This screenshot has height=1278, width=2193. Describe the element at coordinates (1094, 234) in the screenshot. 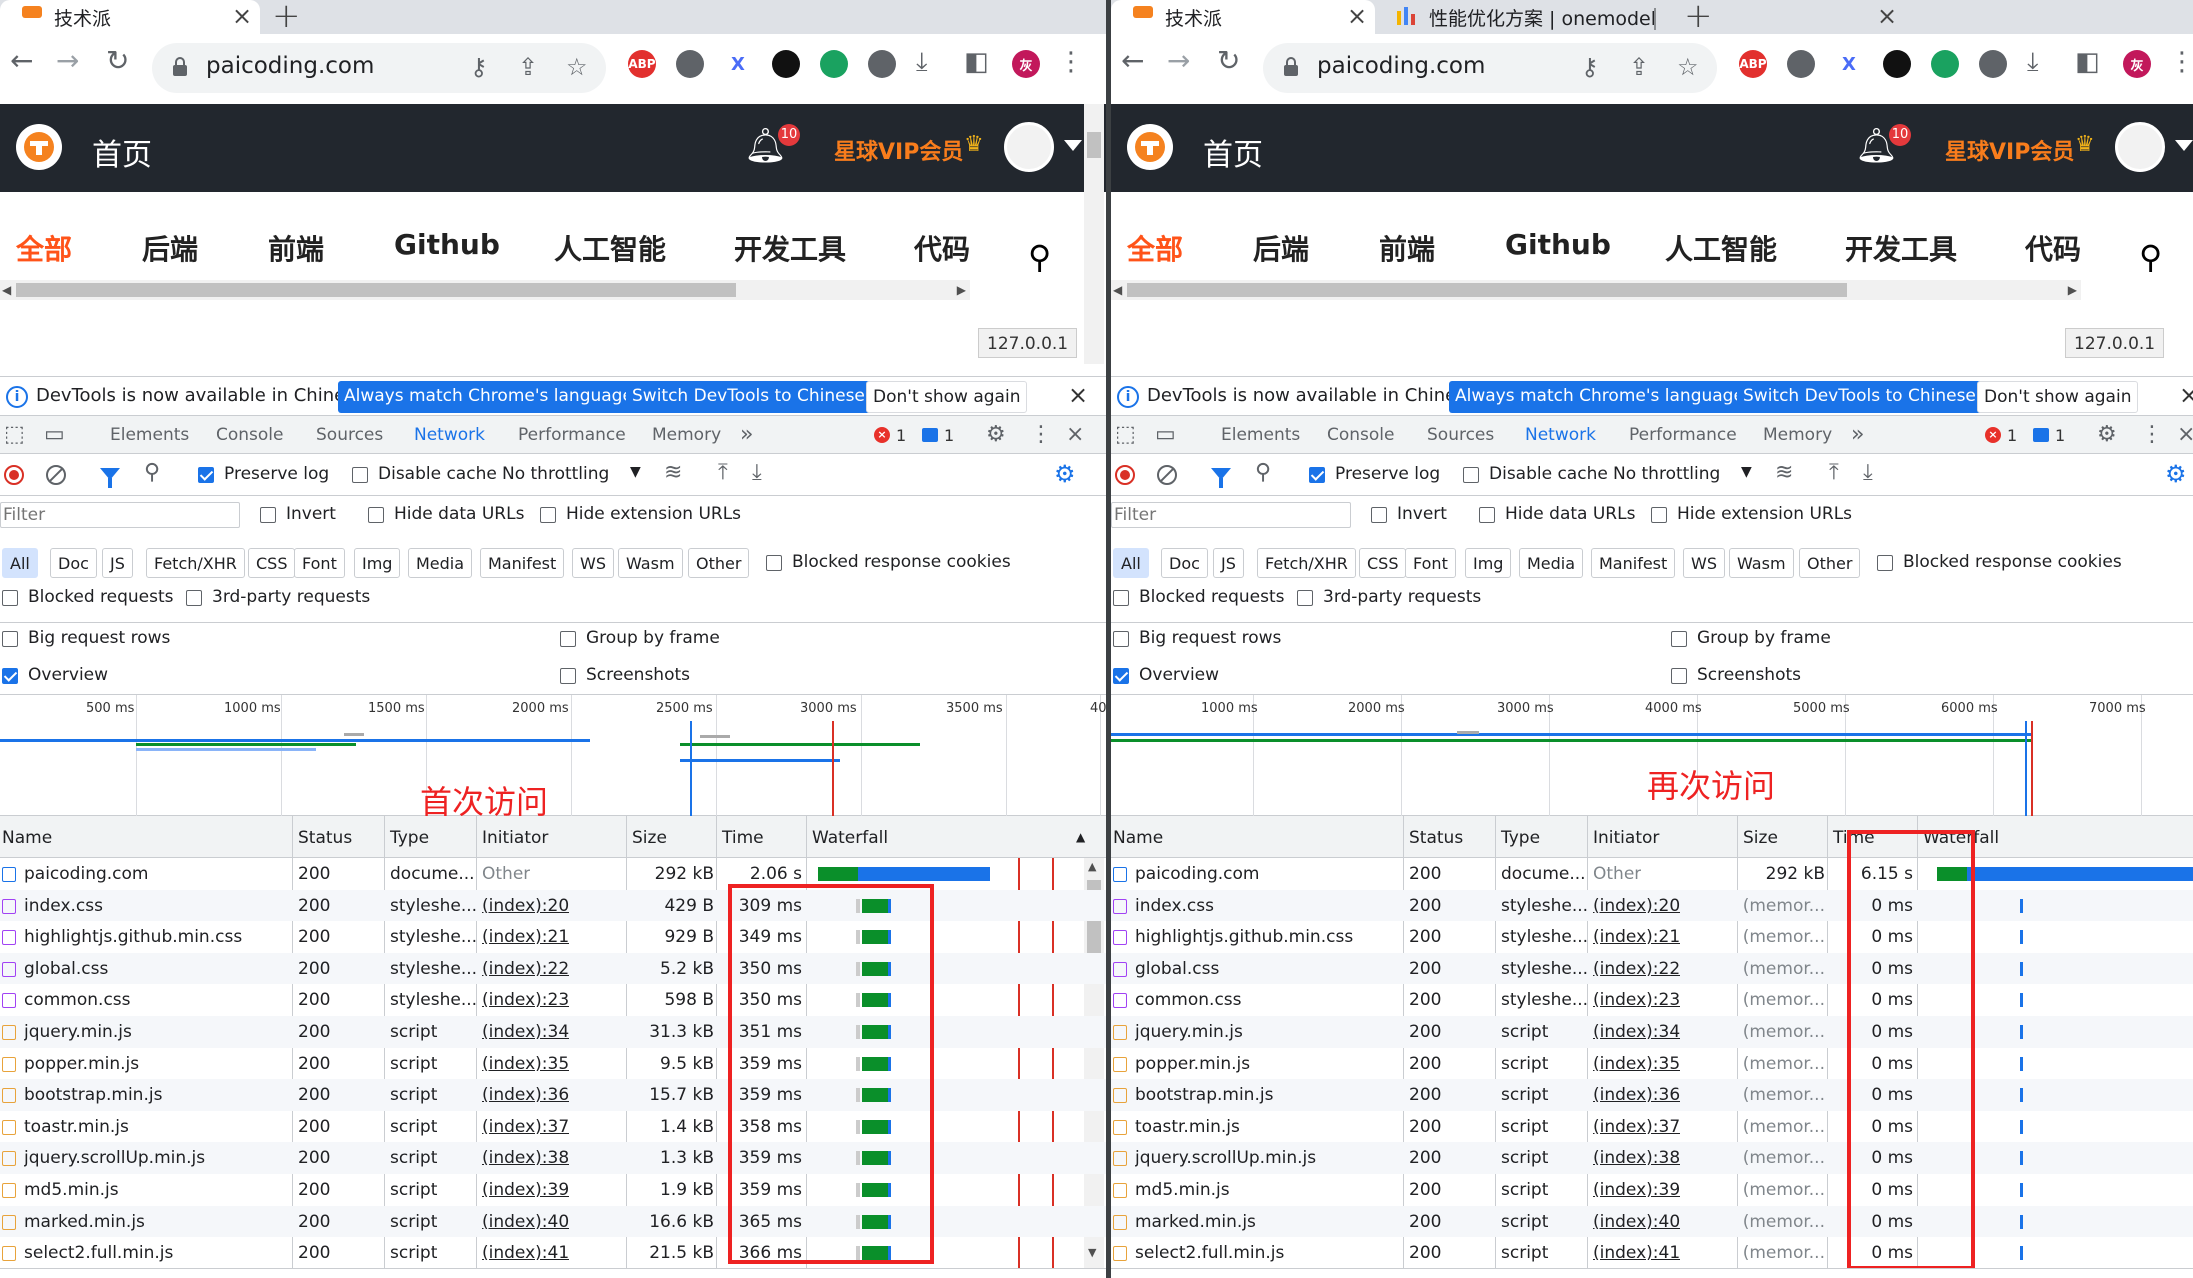

I see `page-vertical-scrollbar` at that location.